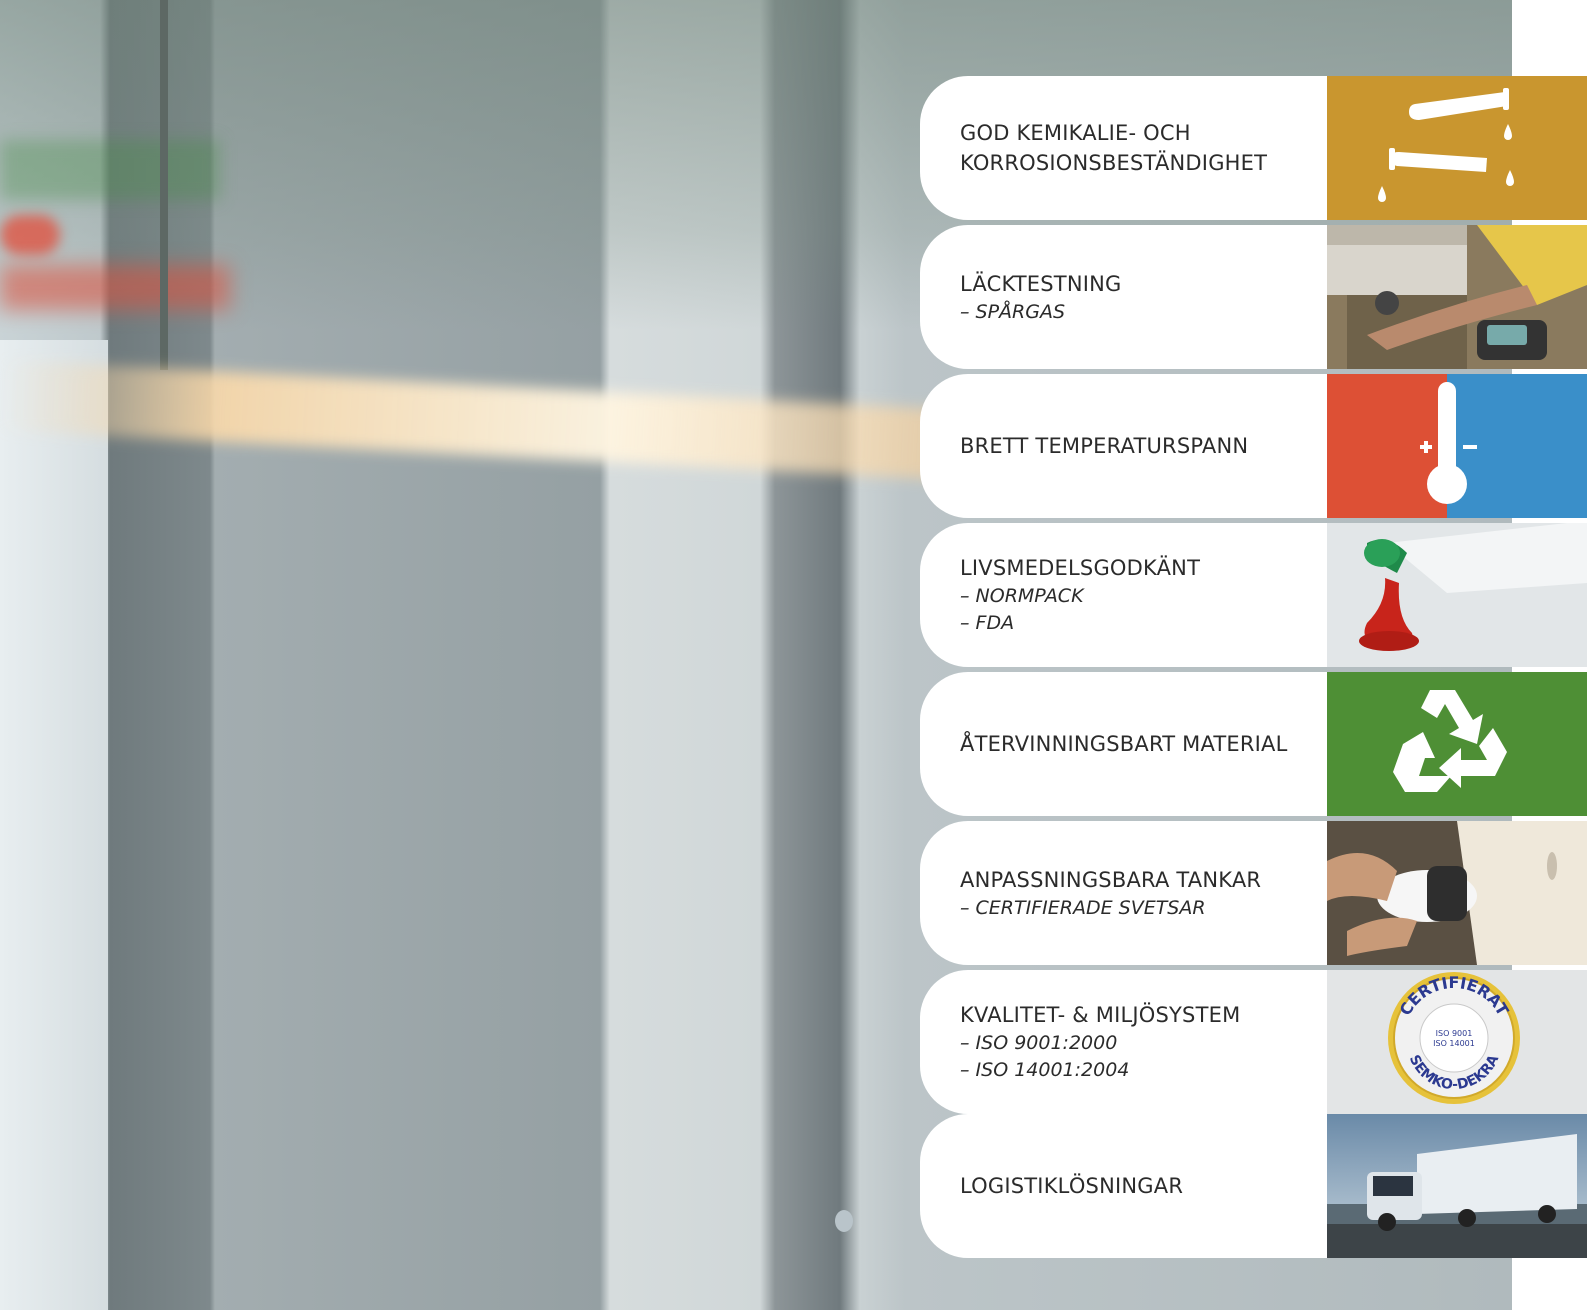  I want to click on feature-title: LÄCKTESTNING, so click(1041, 283).